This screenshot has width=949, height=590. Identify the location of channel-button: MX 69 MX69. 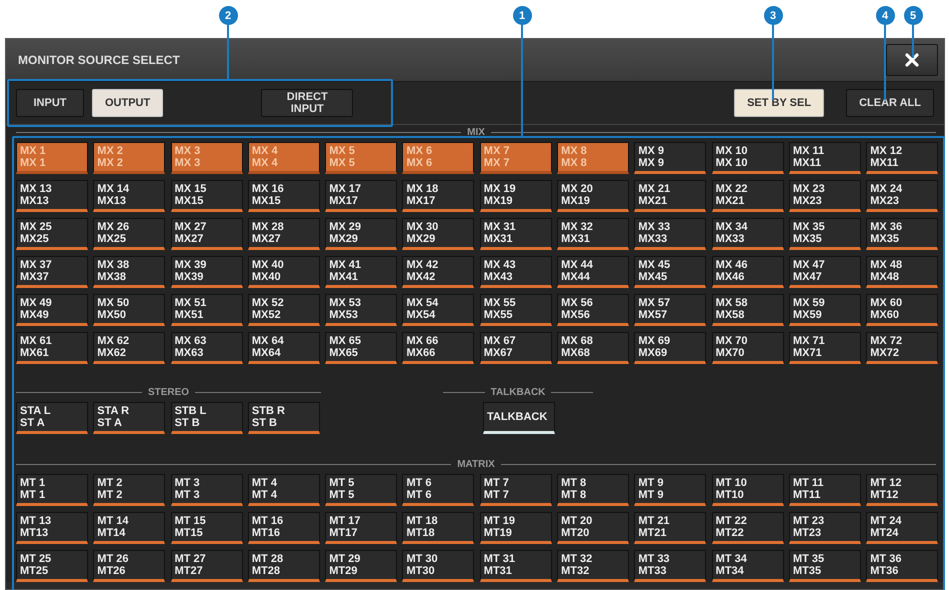
(670, 348).